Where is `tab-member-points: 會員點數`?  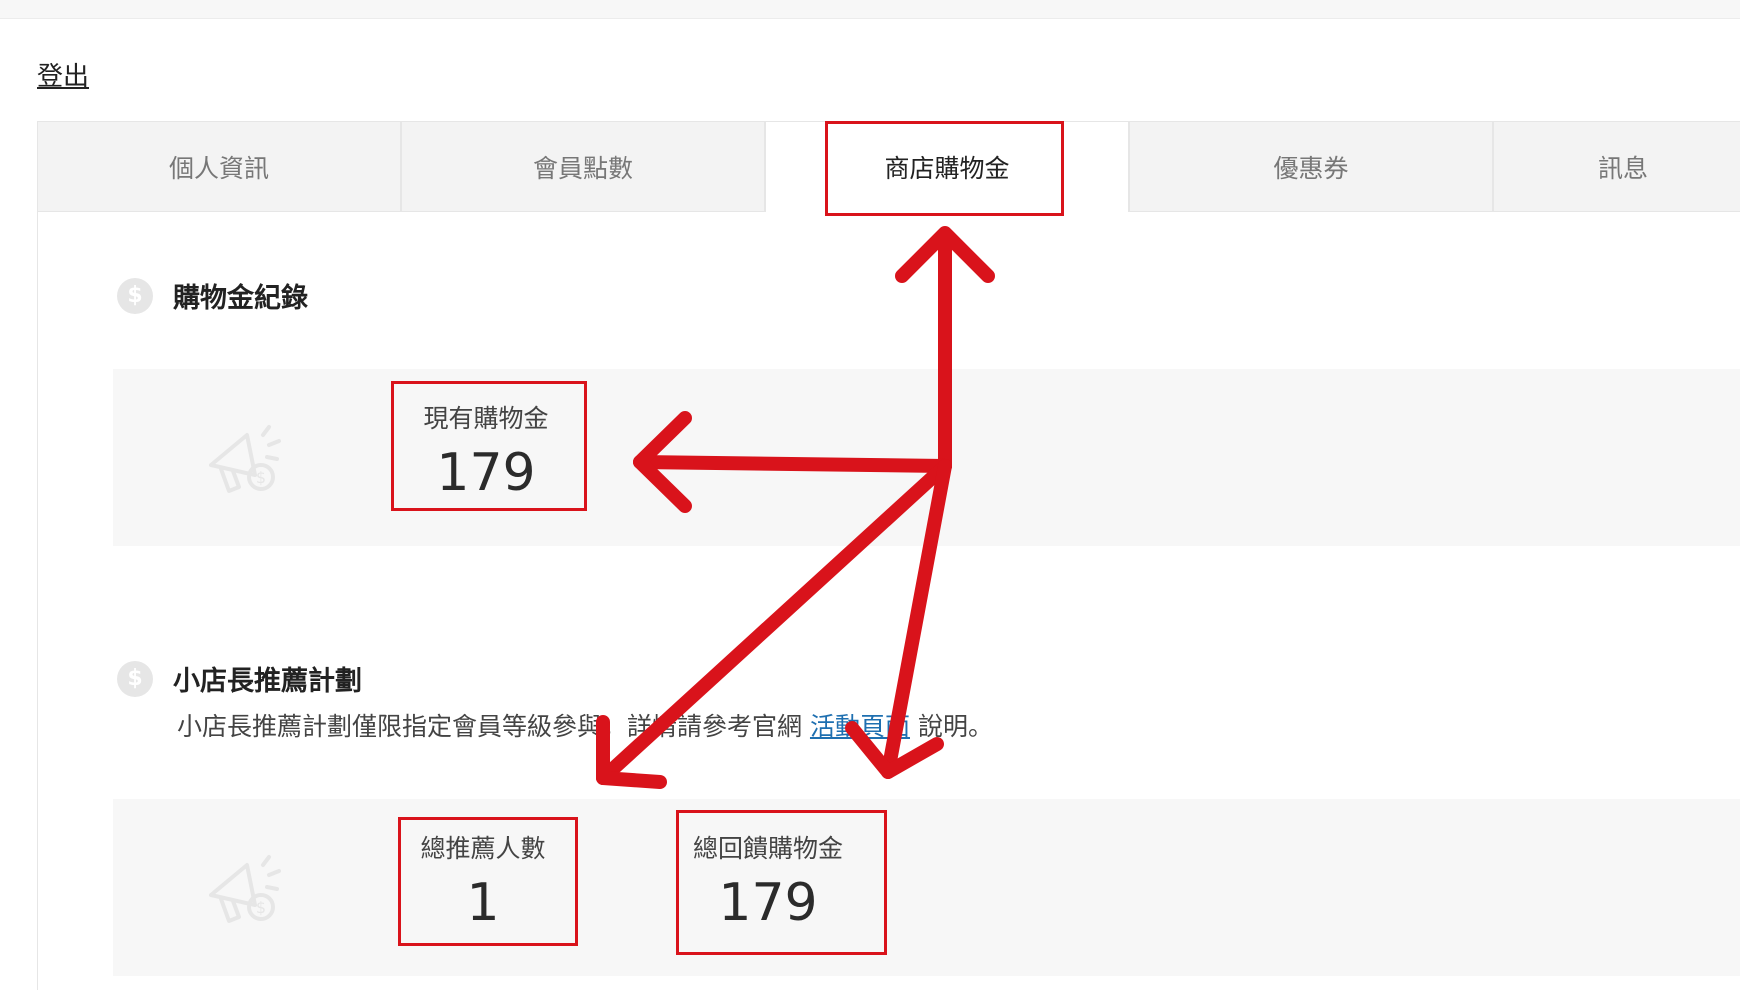
tab-member-points: 會員點數 is located at coordinates (583, 166).